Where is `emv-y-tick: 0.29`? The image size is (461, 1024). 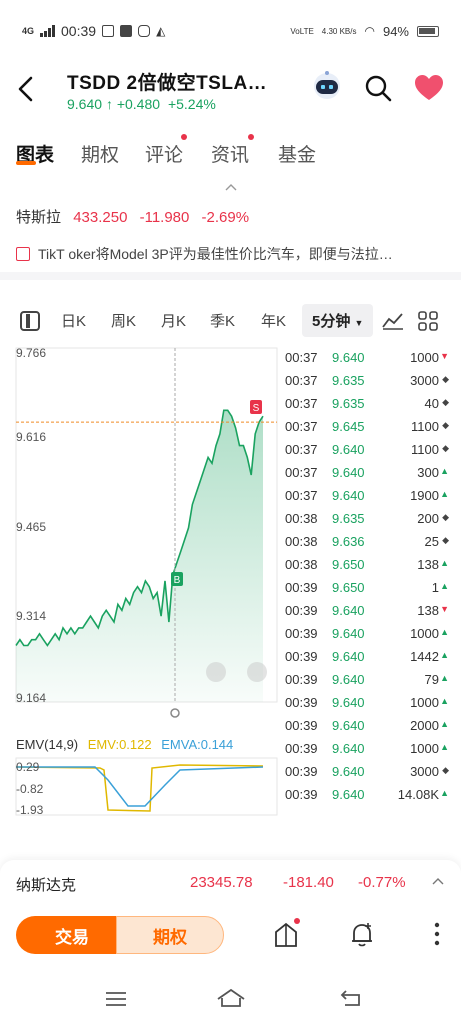
emv-y-tick: 0.29 is located at coordinates (28, 767).